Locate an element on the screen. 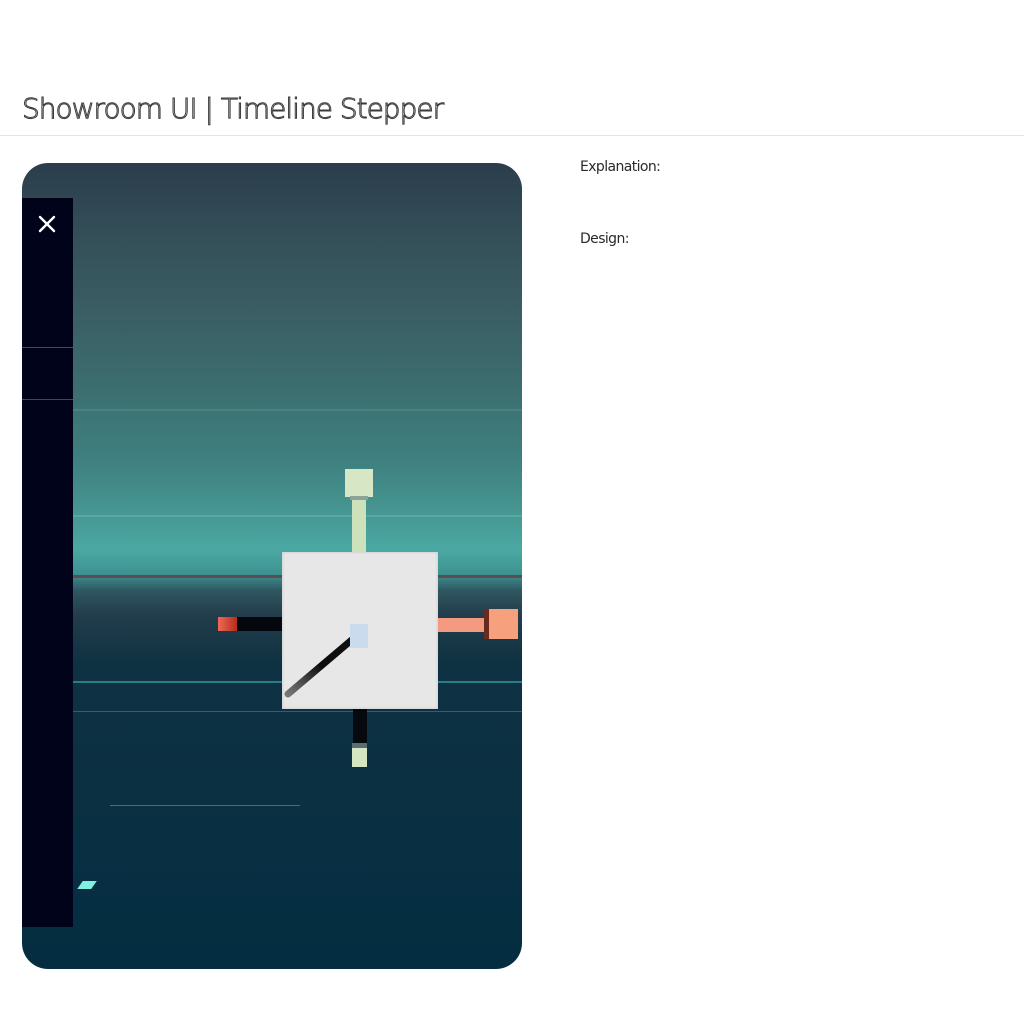  explanation-label: Explanation: is located at coordinates (620, 167).